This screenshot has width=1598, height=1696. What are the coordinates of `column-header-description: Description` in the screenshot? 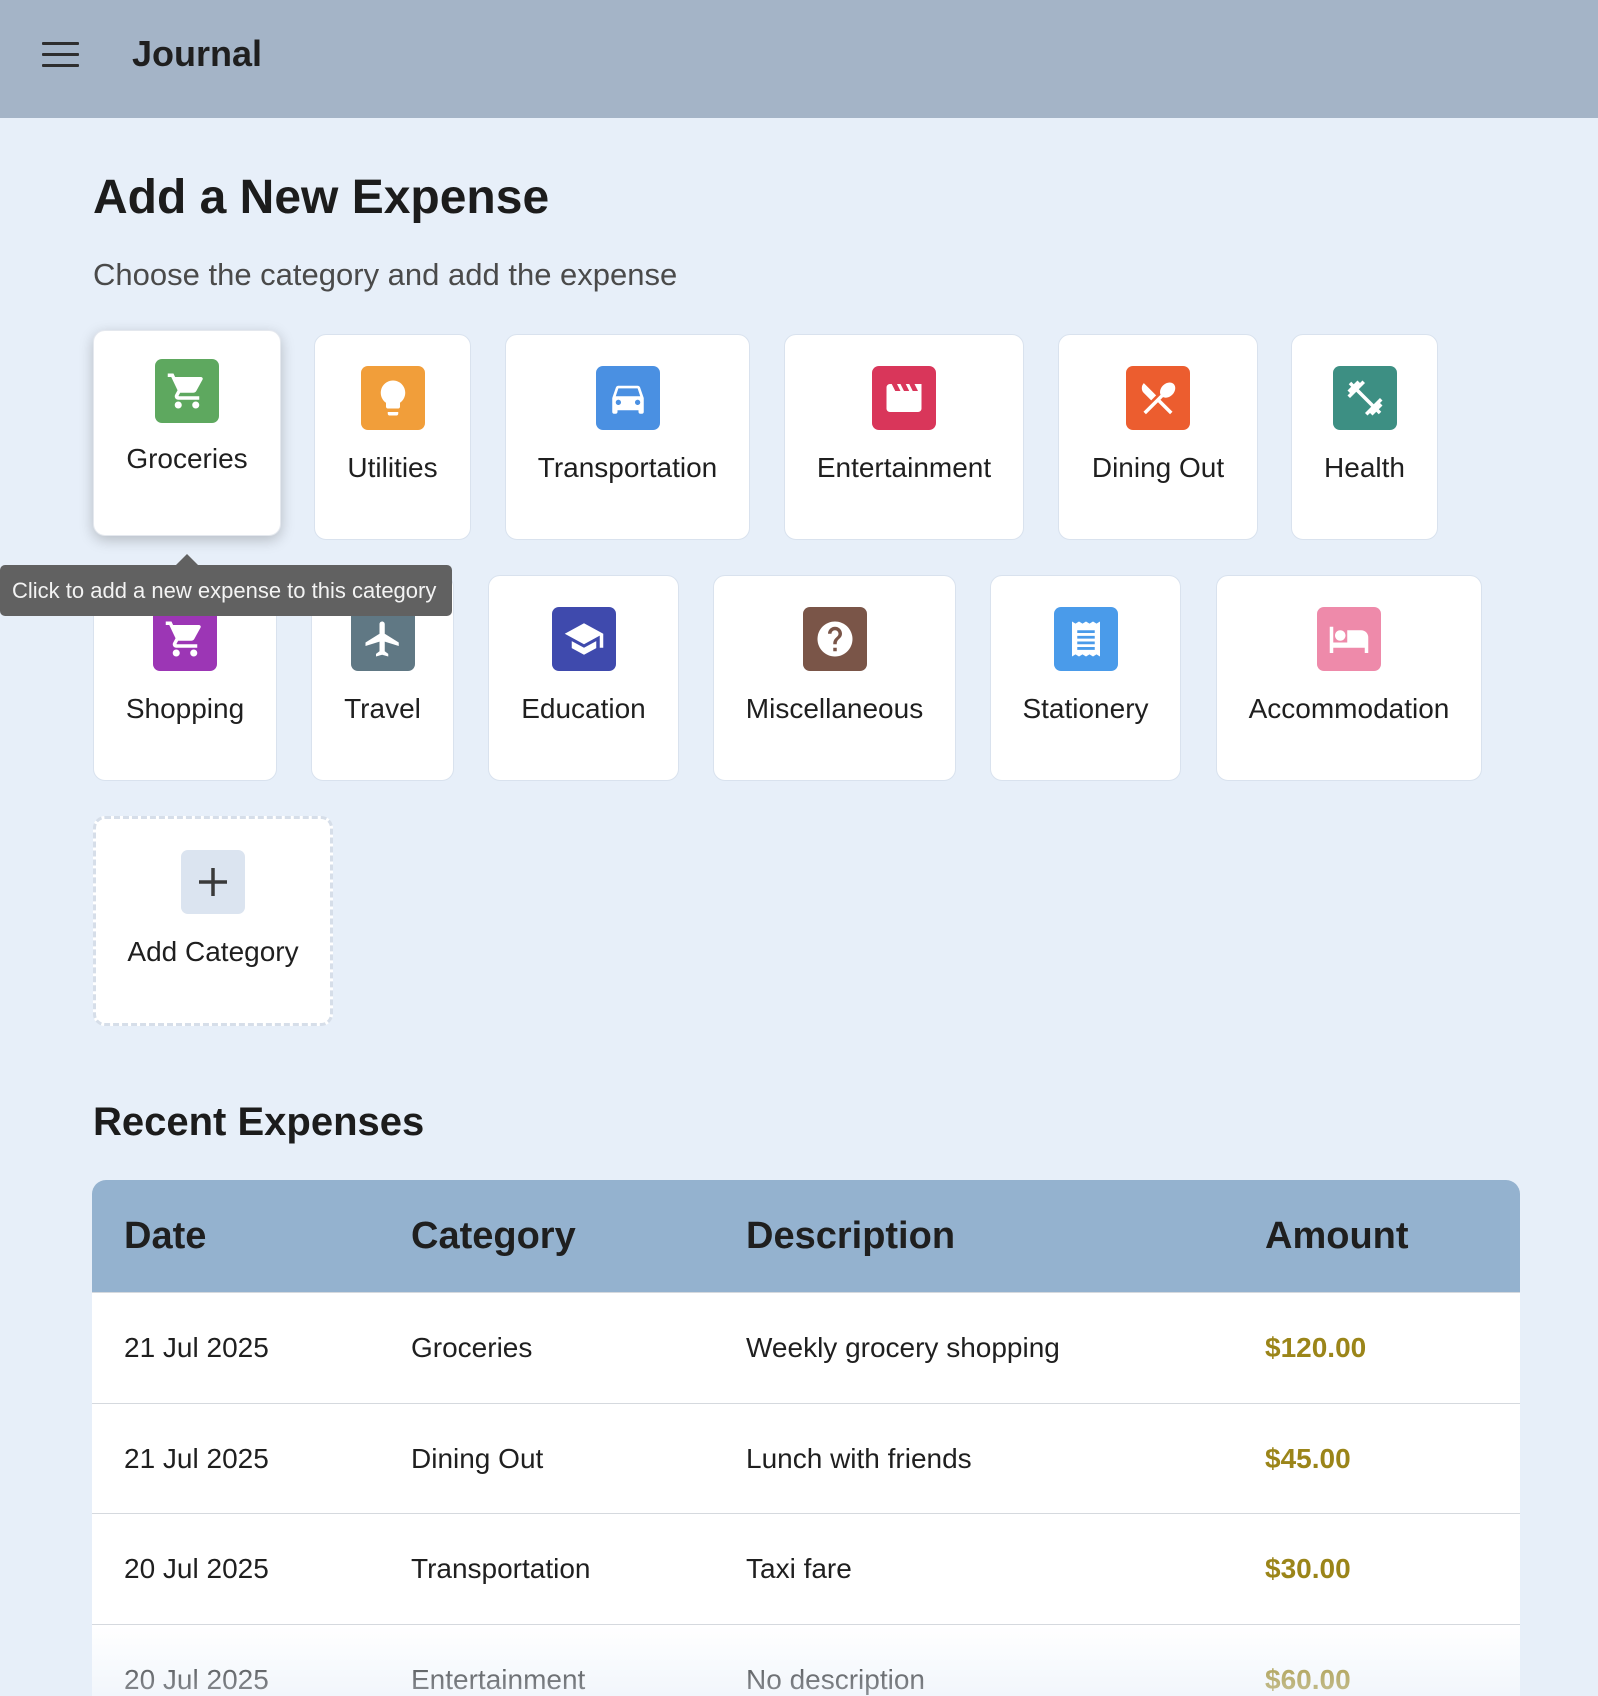 It's located at (850, 1236).